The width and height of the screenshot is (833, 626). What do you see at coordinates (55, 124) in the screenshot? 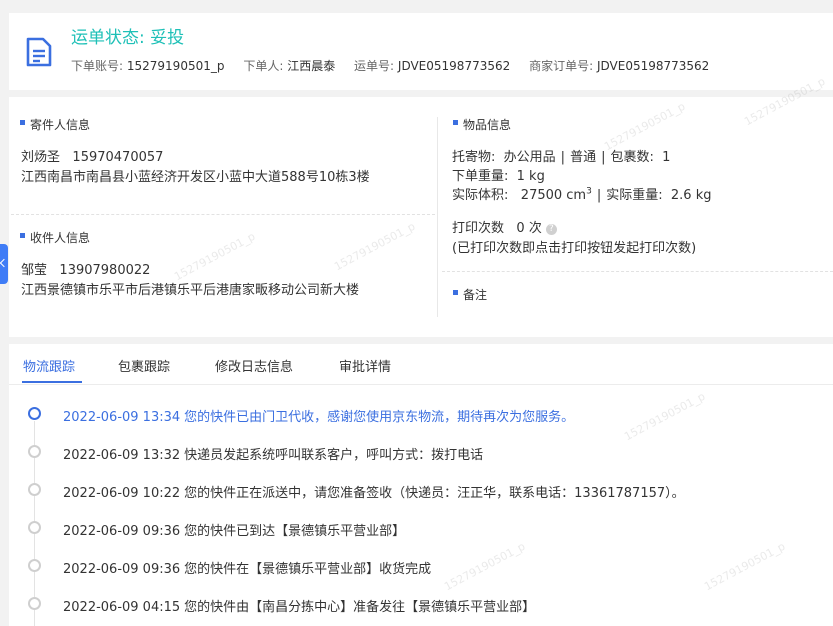
I see `sender-section-title: 寄件人信息` at bounding box center [55, 124].